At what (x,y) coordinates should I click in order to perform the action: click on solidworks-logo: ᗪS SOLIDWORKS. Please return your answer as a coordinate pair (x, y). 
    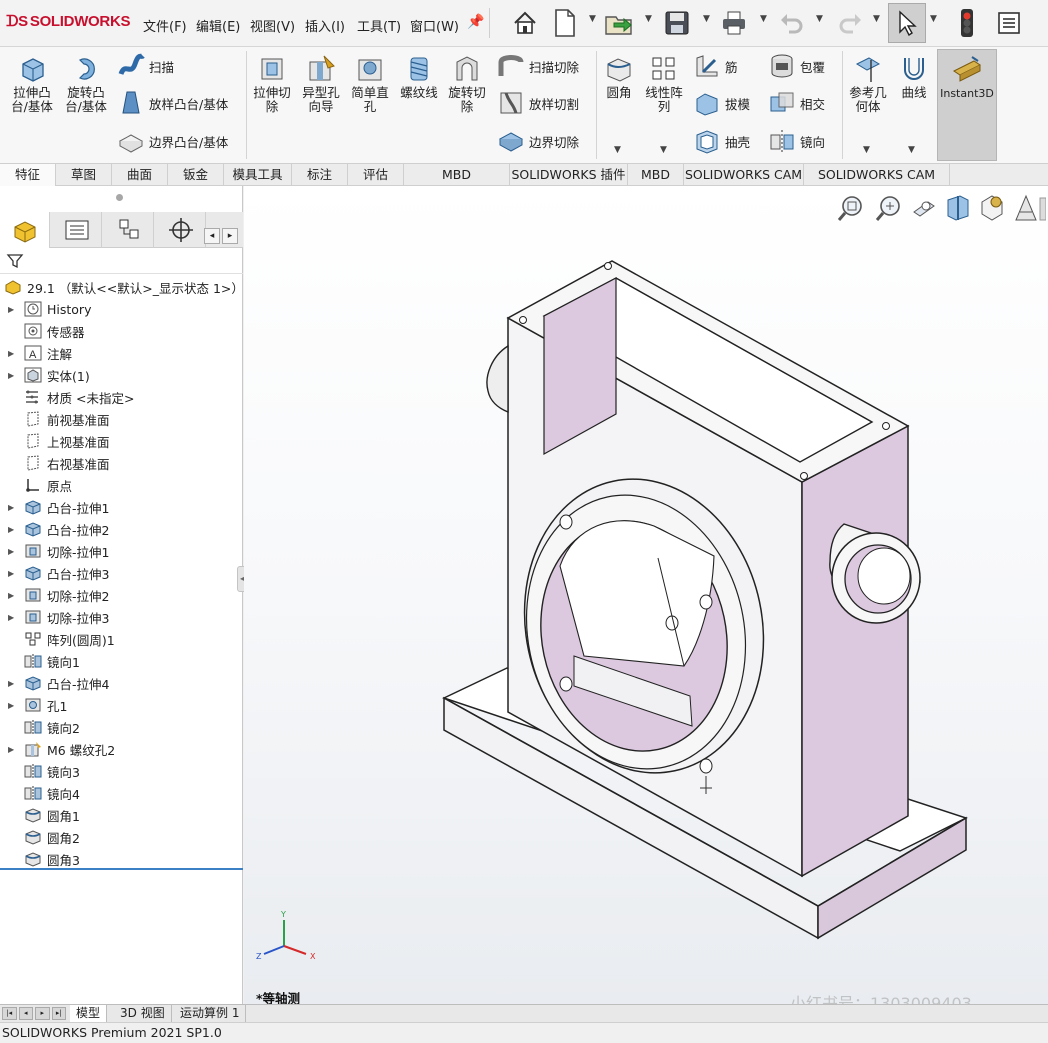
    Looking at the image, I should click on (68, 21).